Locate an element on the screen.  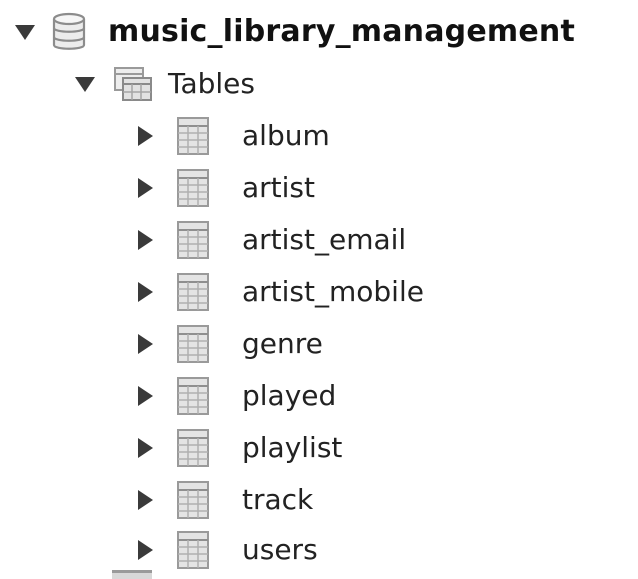
table-name: artist_email is located at coordinates (324, 239).